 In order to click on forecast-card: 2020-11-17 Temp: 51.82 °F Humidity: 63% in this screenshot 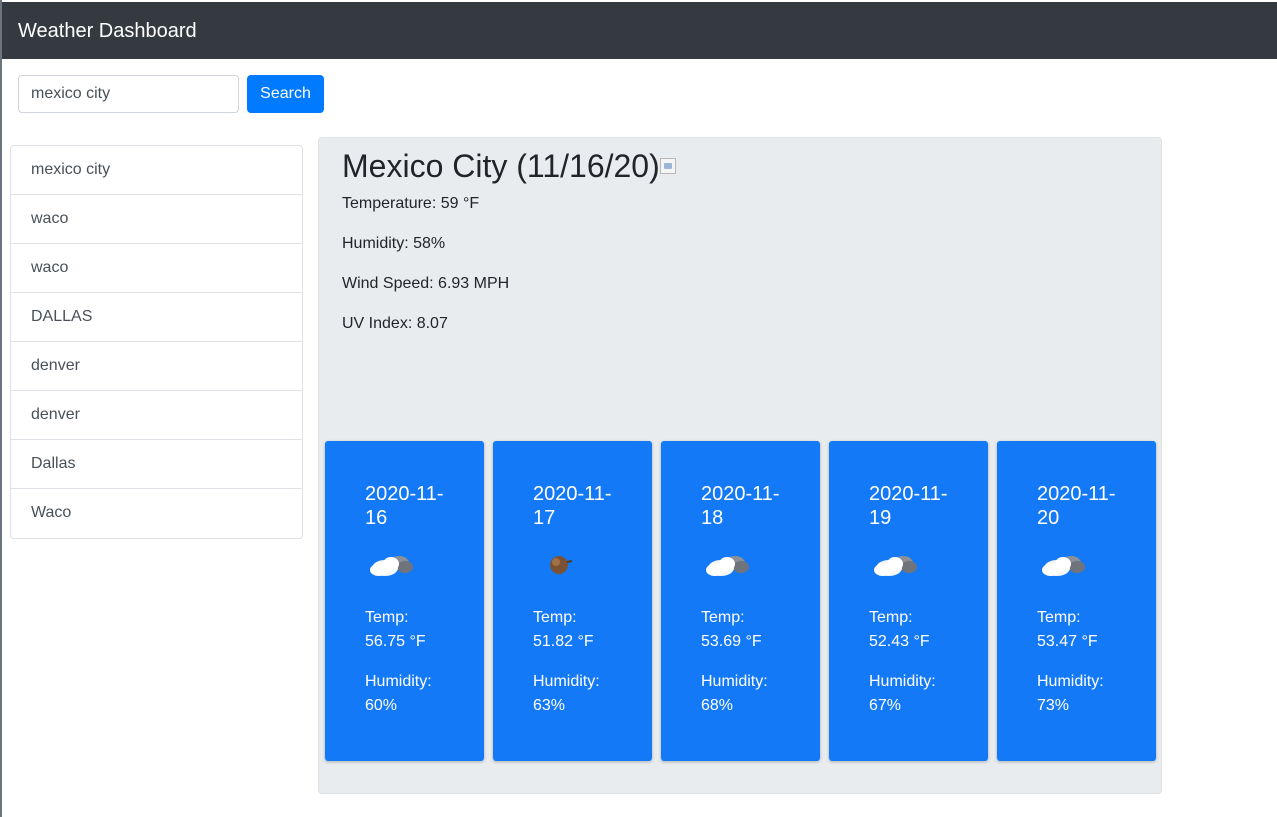, I will do `click(572, 601)`.